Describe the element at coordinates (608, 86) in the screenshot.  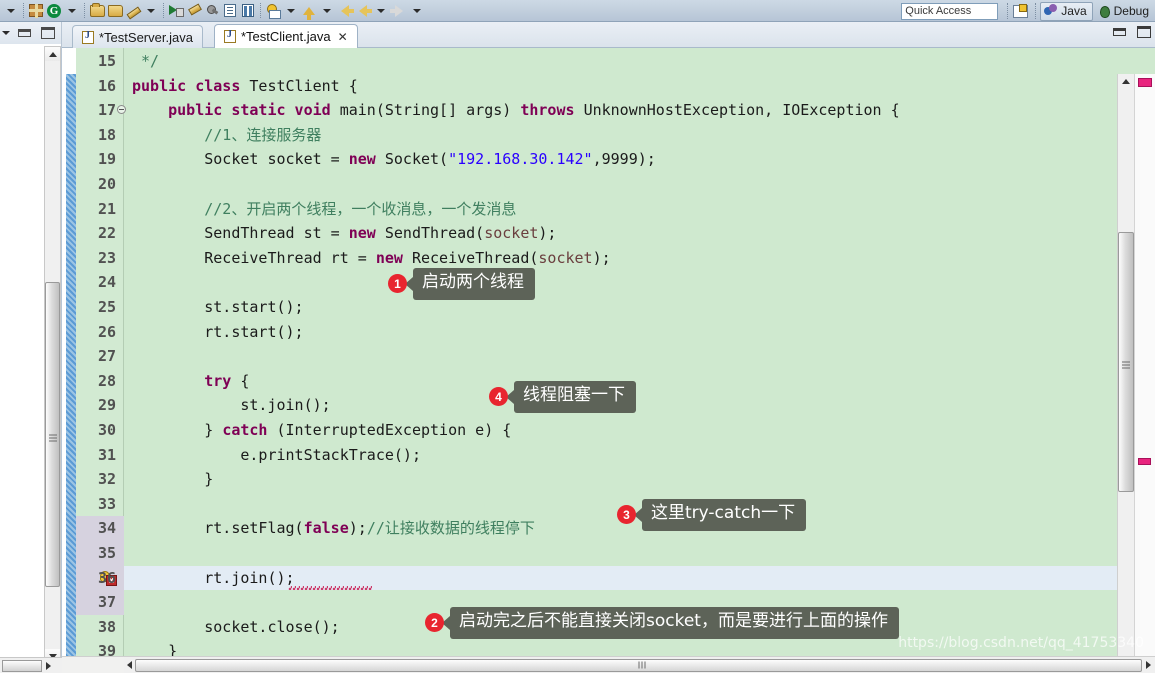
I see `code-line: 16 public class TestClient {` at that location.